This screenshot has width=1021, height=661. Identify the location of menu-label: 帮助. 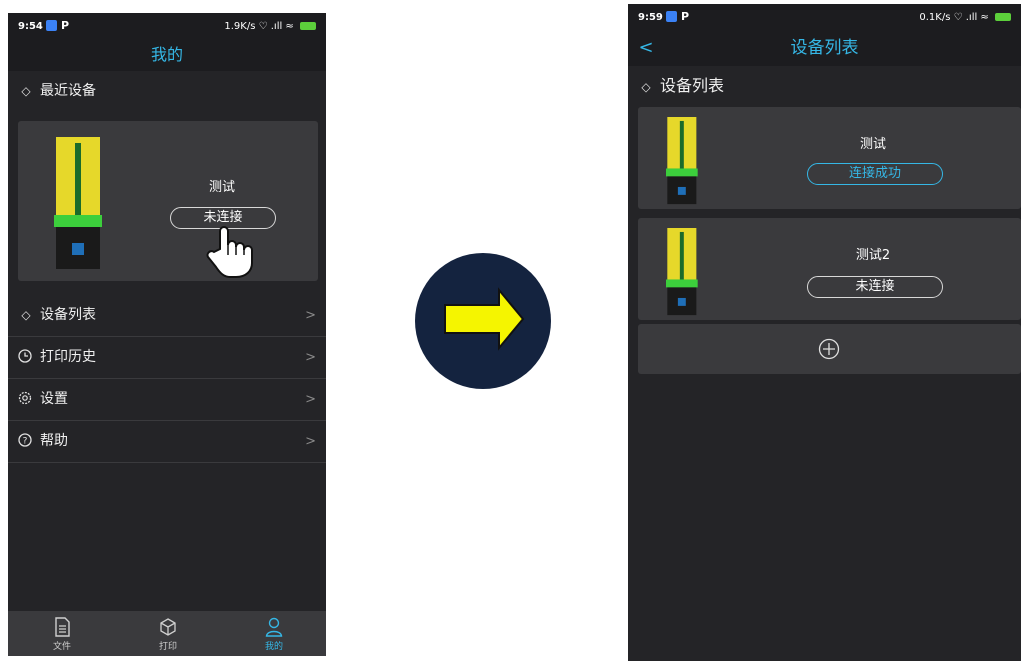
(54, 441).